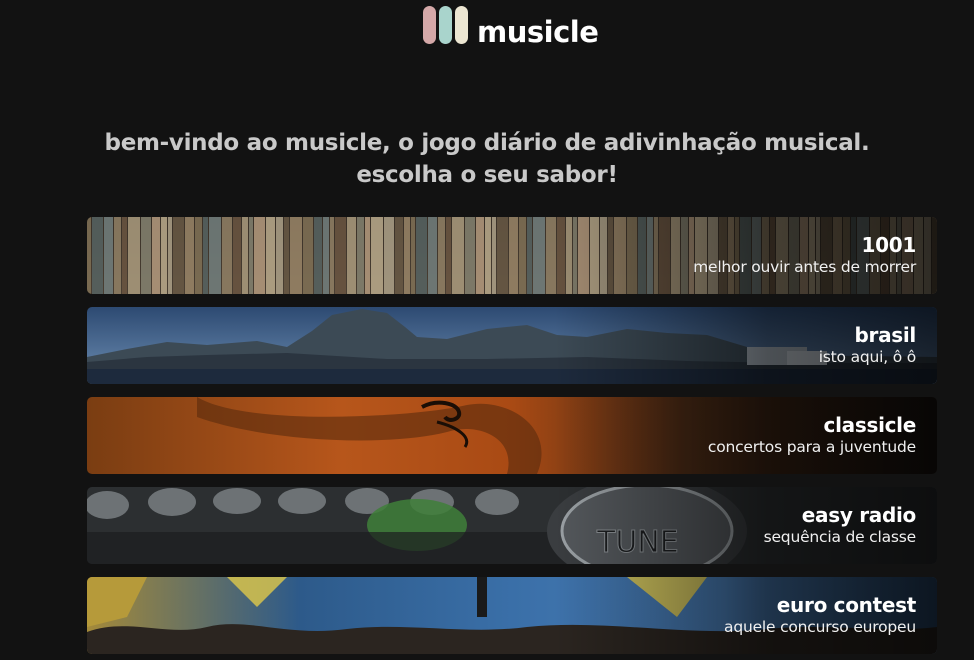  I want to click on flavor-title: brasil, so click(885, 335).